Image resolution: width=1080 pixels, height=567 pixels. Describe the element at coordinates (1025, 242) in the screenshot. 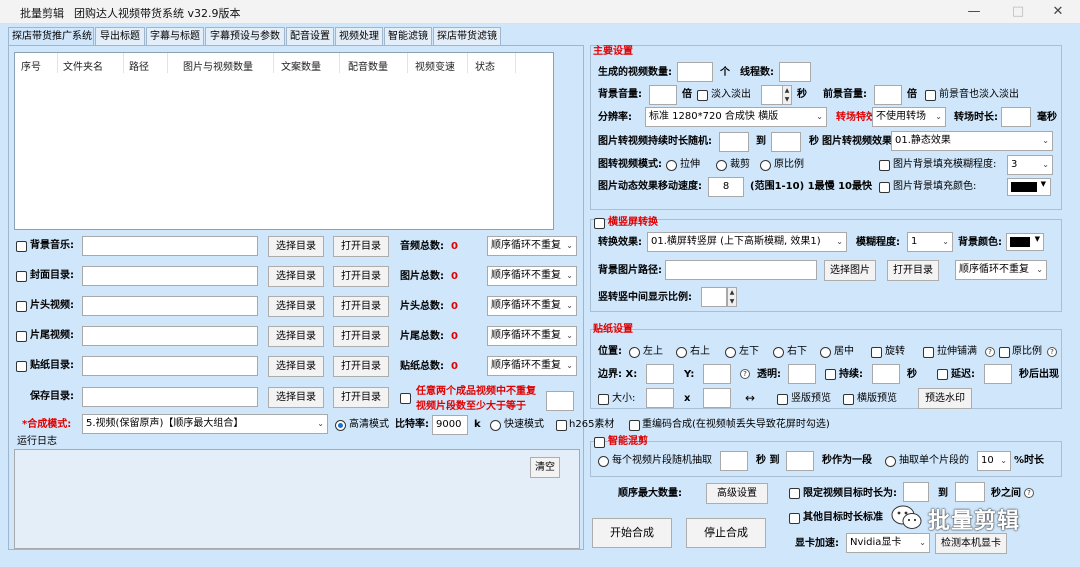

I see `hv-bg-color-picker: ▼` at that location.